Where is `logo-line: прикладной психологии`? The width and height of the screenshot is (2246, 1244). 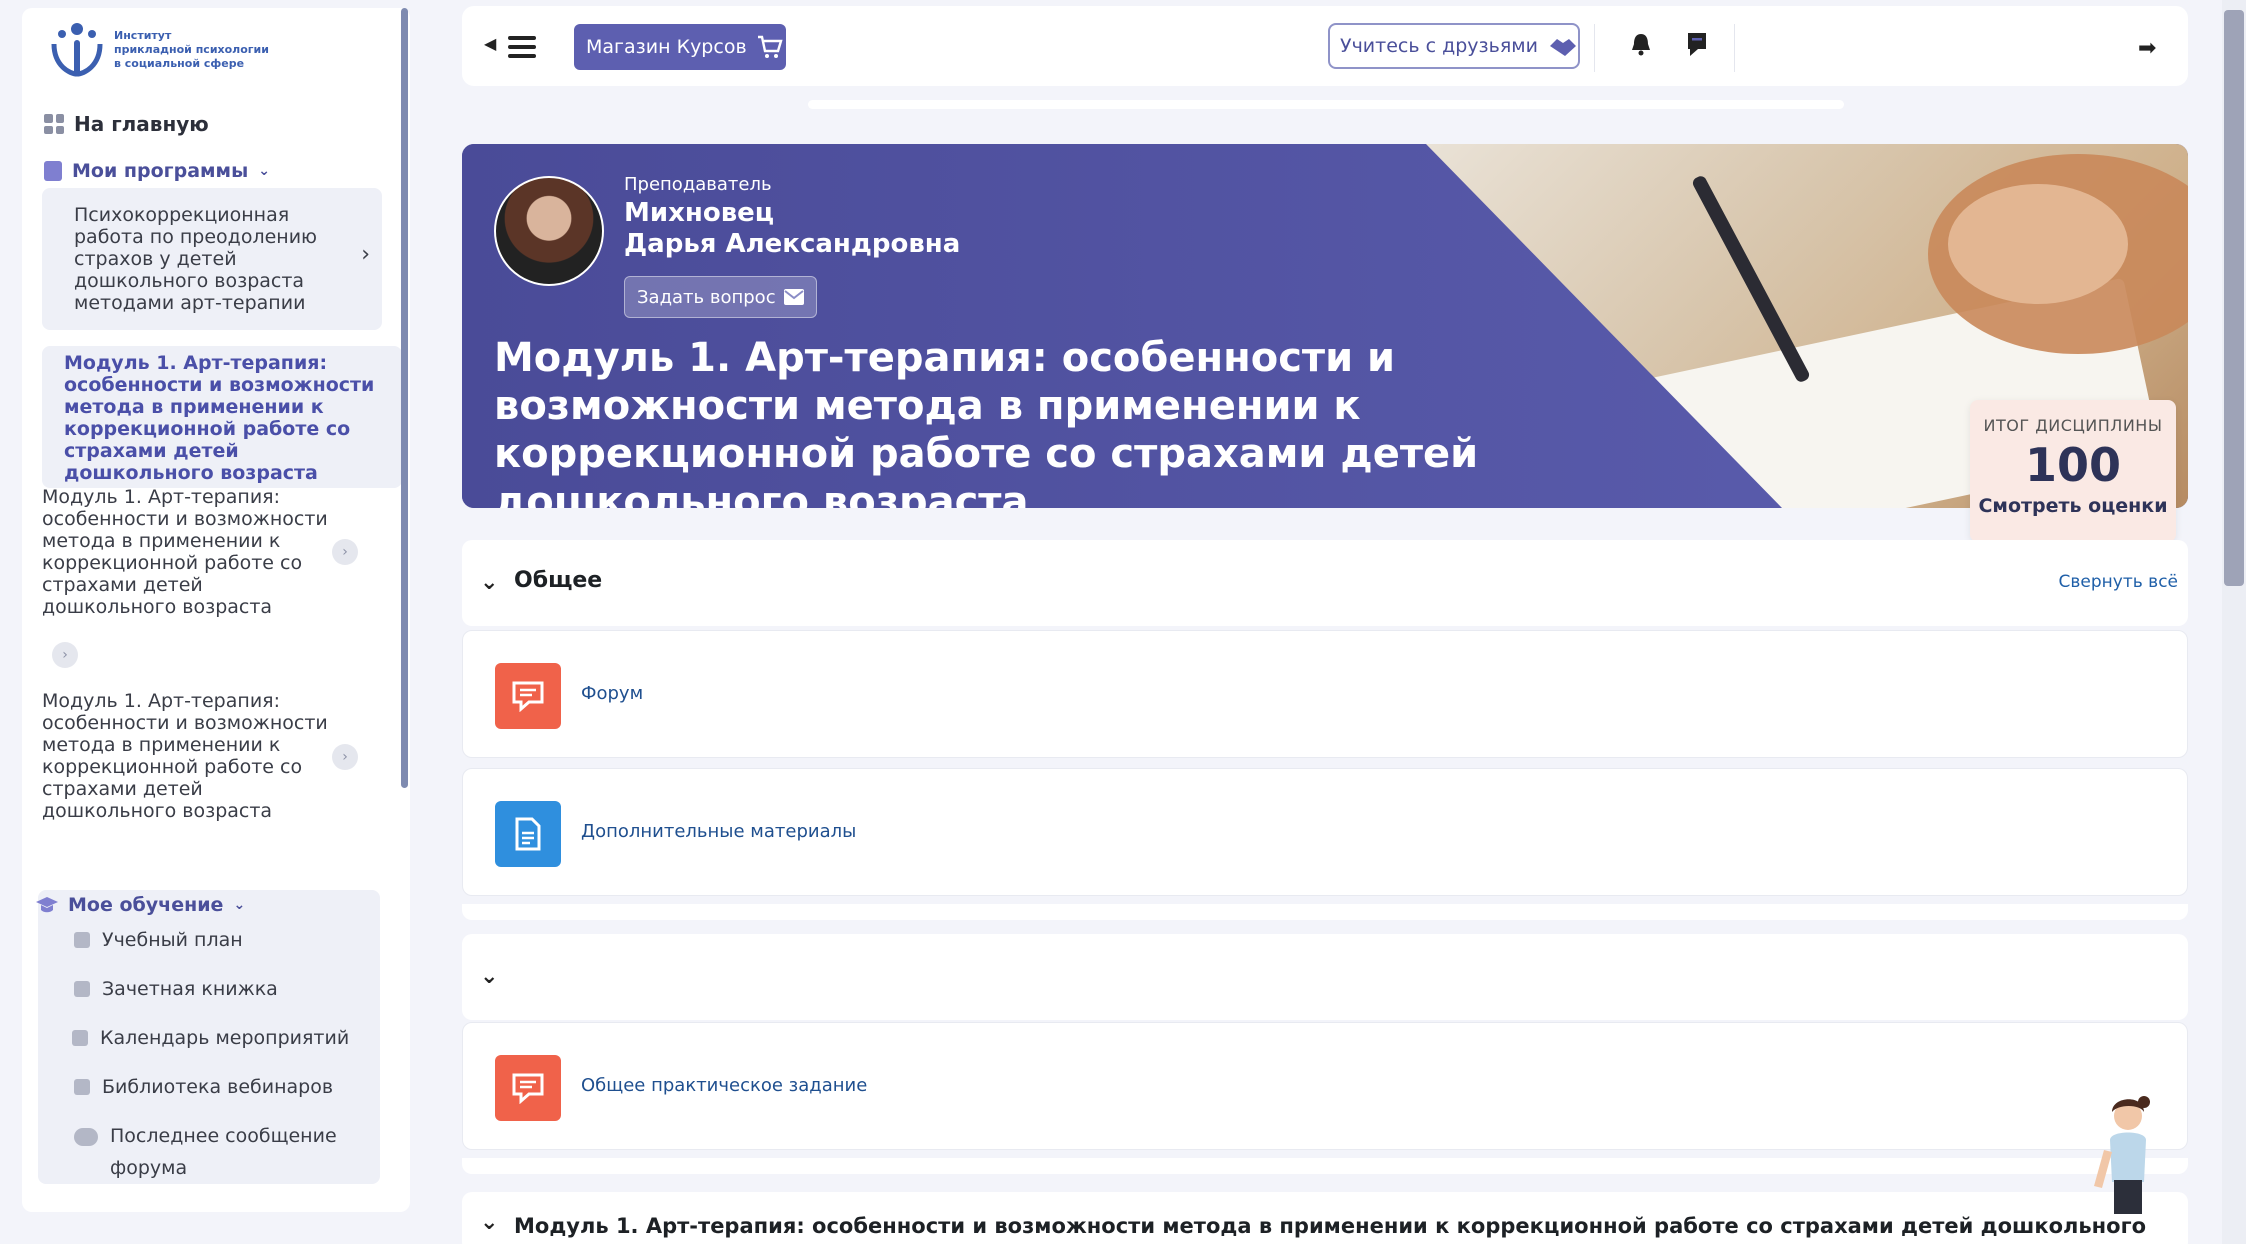
logo-line: прикладной психологии is located at coordinates (191, 49).